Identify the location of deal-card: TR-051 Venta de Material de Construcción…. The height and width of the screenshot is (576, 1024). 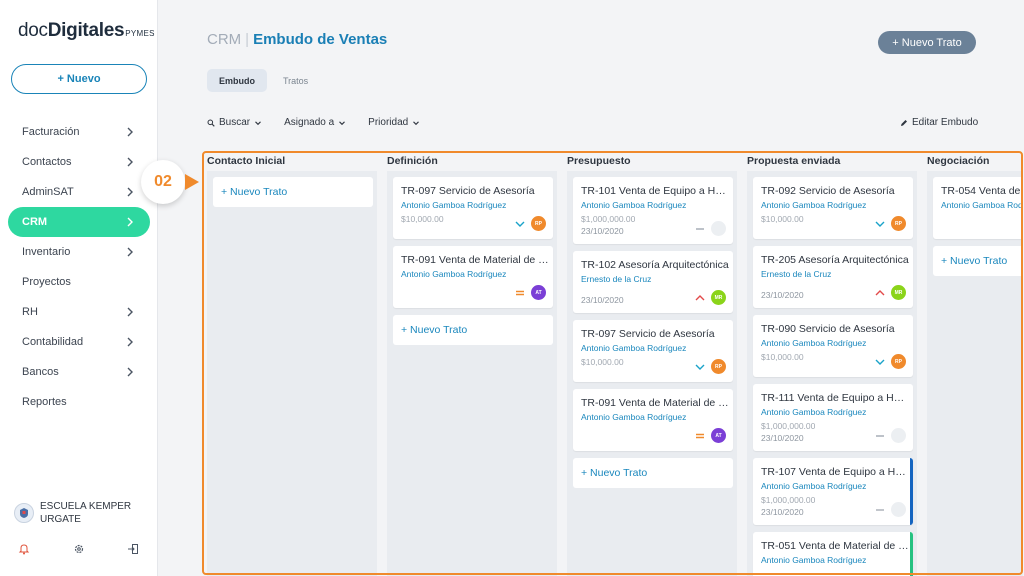
(833, 554).